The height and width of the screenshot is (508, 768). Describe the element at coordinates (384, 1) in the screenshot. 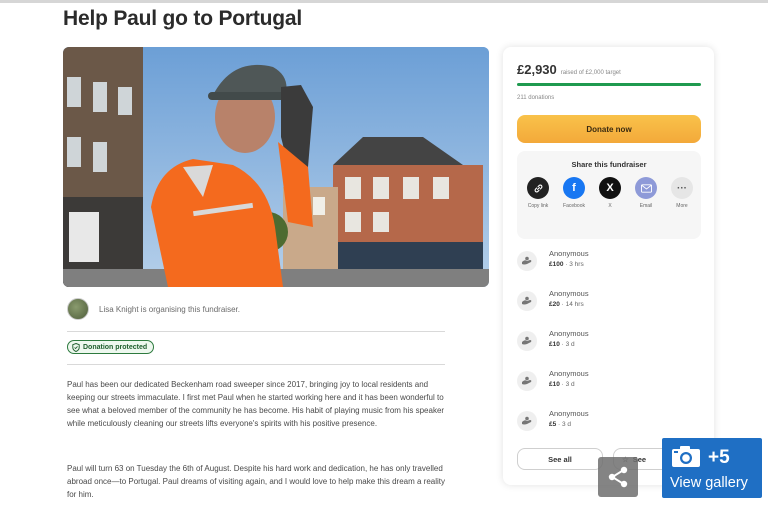

I see `top-divider` at that location.